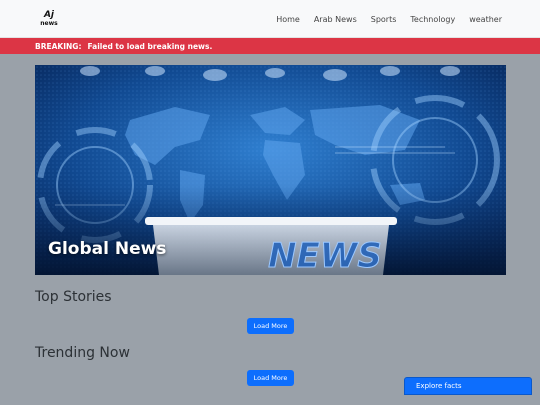  What do you see at coordinates (270, 378) in the screenshot?
I see `trending-load-more-button: Load More` at bounding box center [270, 378].